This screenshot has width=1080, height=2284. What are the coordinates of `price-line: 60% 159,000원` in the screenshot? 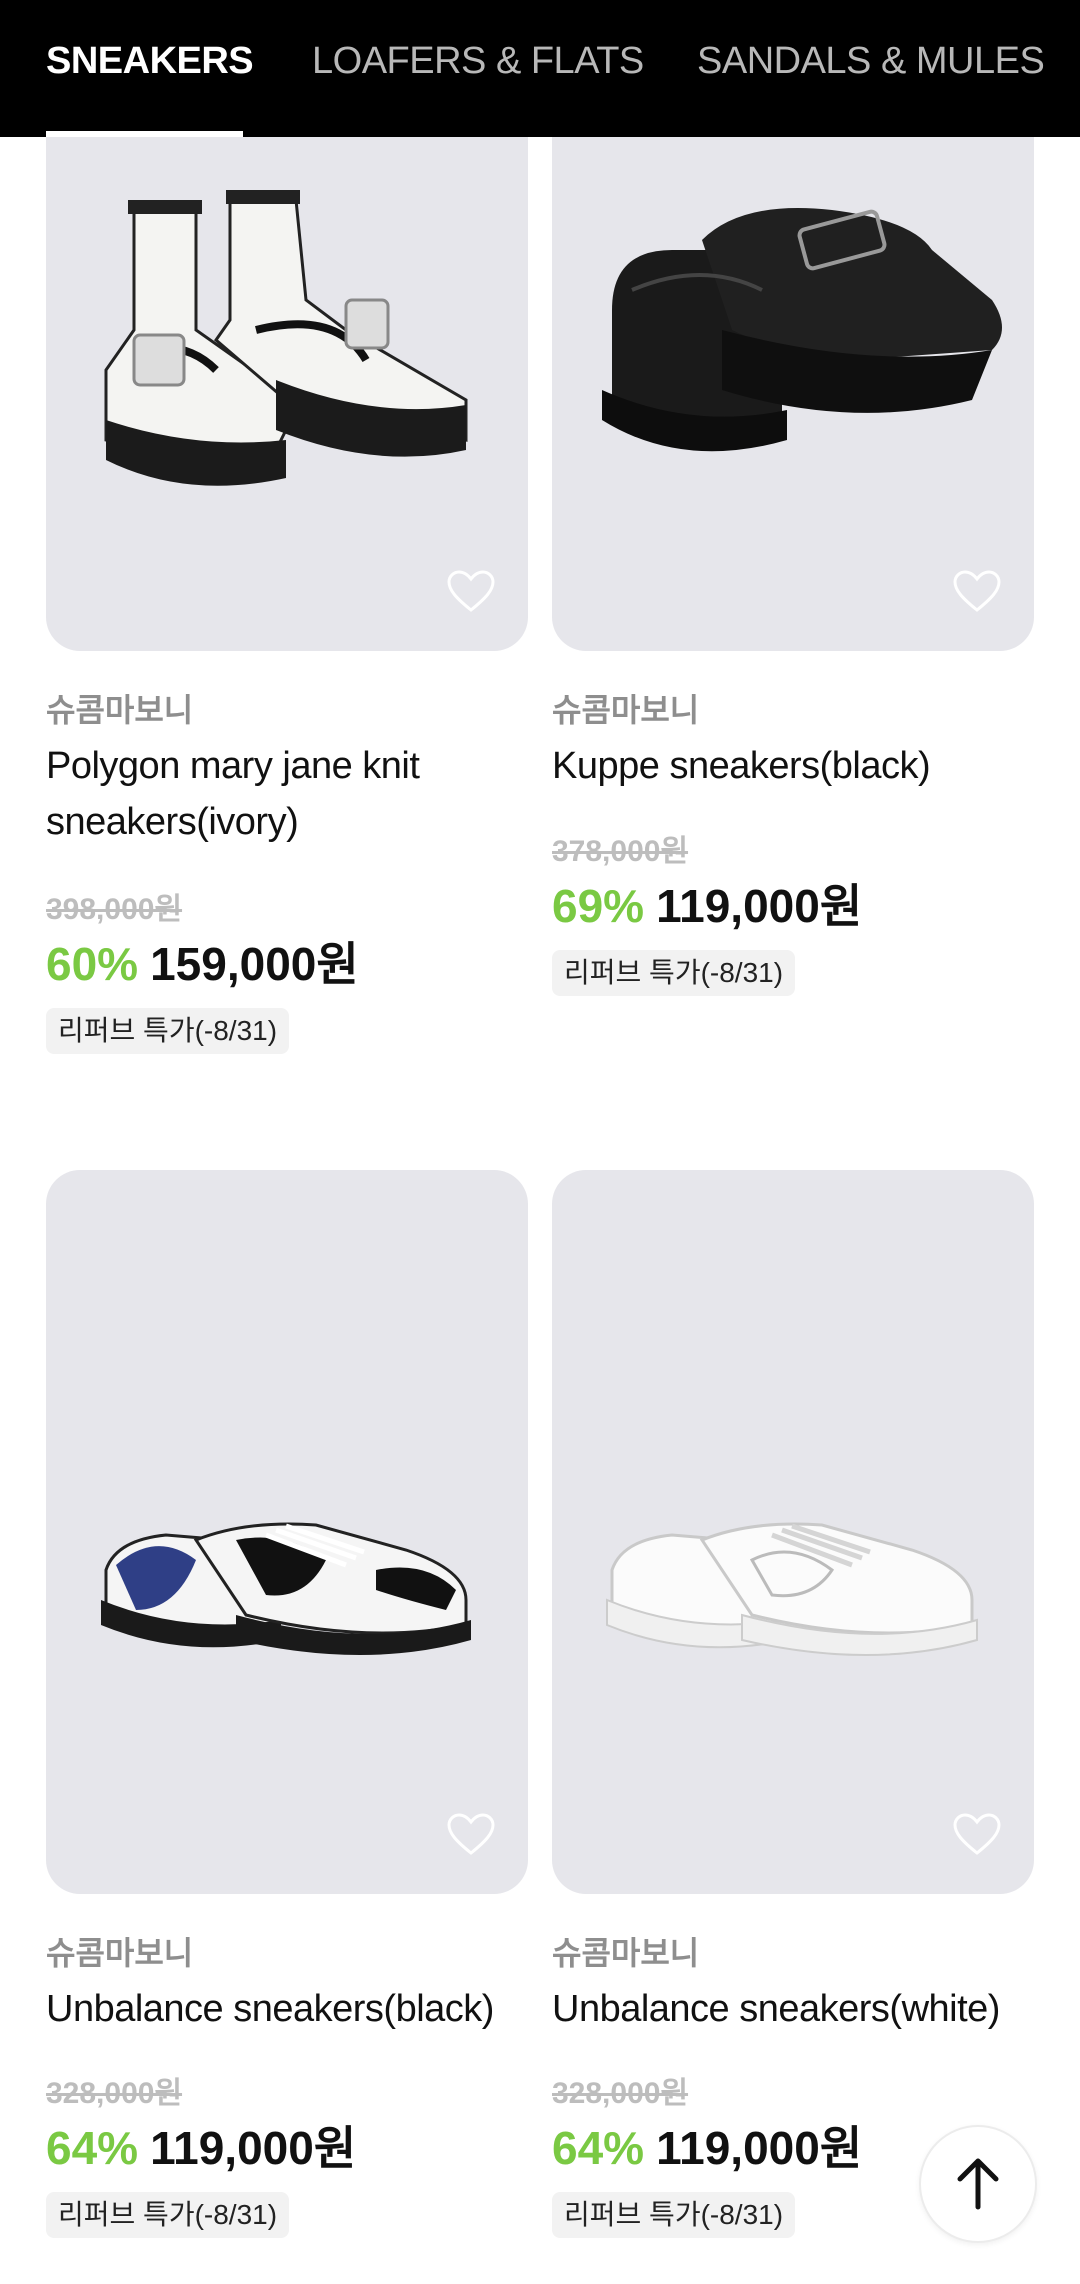 It's located at (202, 961).